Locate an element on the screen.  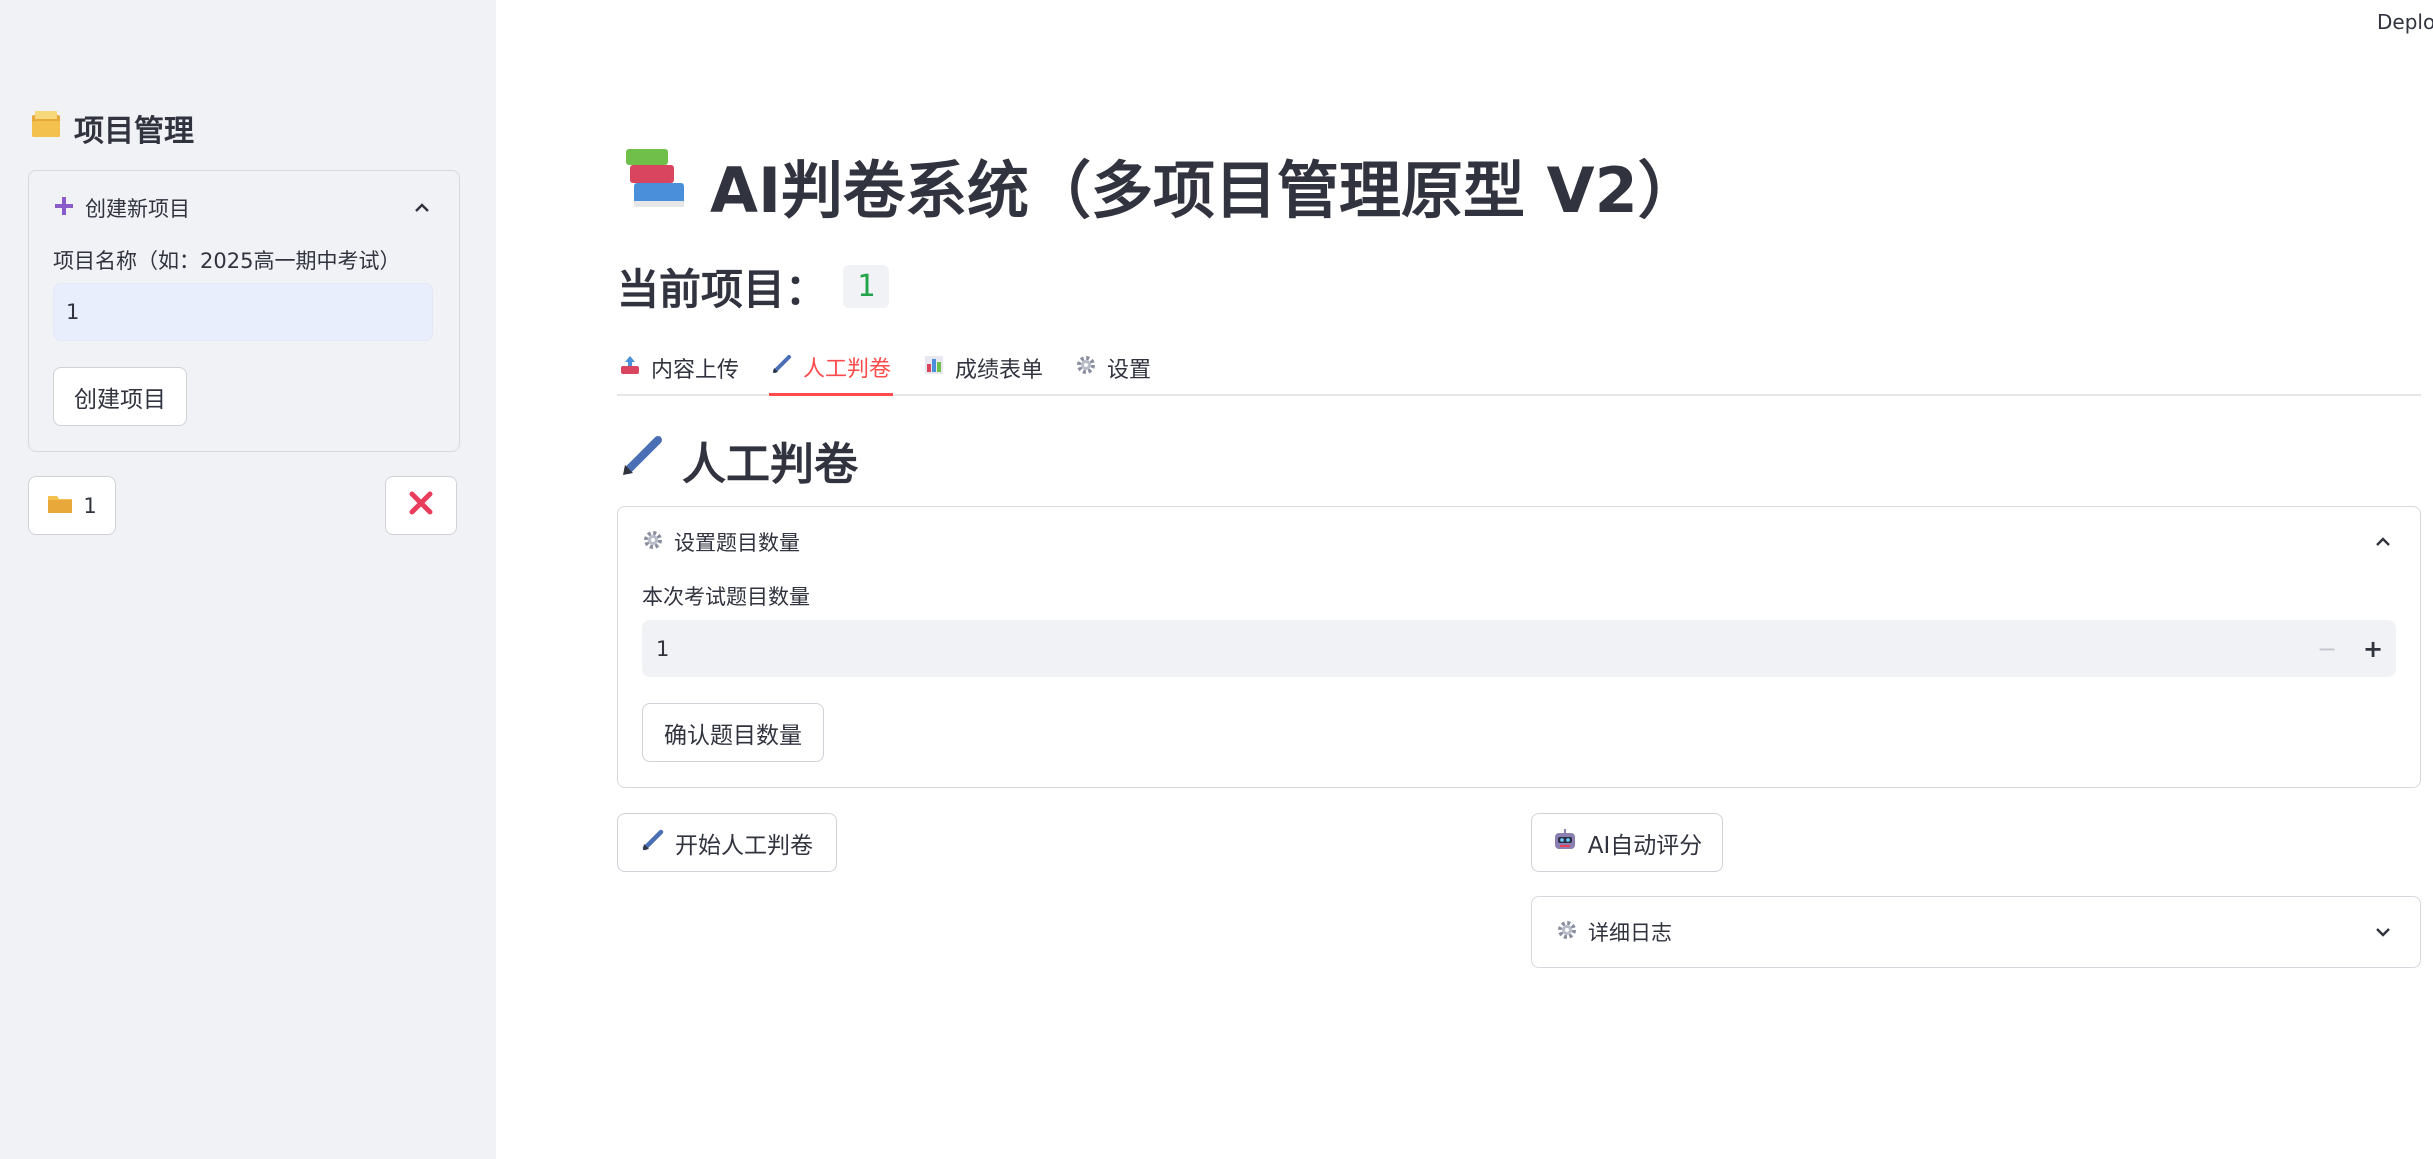
question-count-label: 本次考试题目数量 is located at coordinates (726, 597).